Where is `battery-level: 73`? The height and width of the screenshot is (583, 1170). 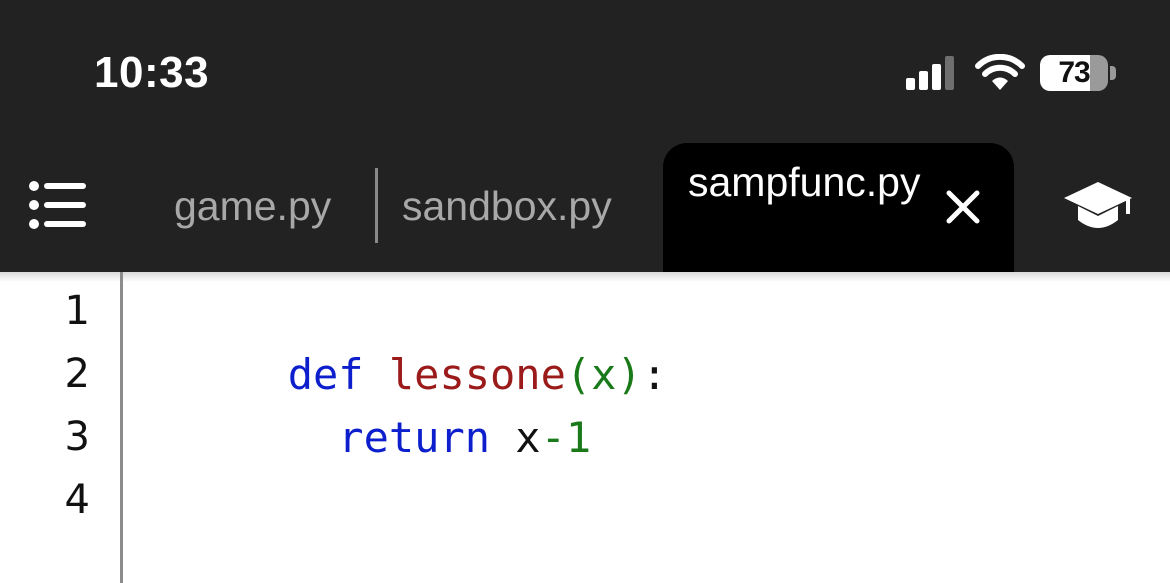 battery-level: 73 is located at coordinates (1074, 72).